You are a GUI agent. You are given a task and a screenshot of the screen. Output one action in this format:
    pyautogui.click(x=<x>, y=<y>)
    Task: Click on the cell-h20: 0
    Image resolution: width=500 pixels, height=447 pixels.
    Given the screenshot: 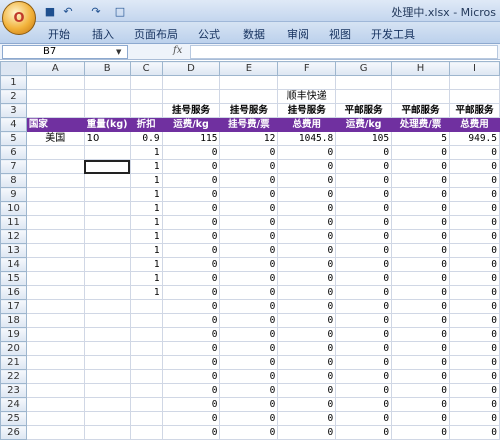 What is the action you would take?
    pyautogui.click(x=420, y=348)
    